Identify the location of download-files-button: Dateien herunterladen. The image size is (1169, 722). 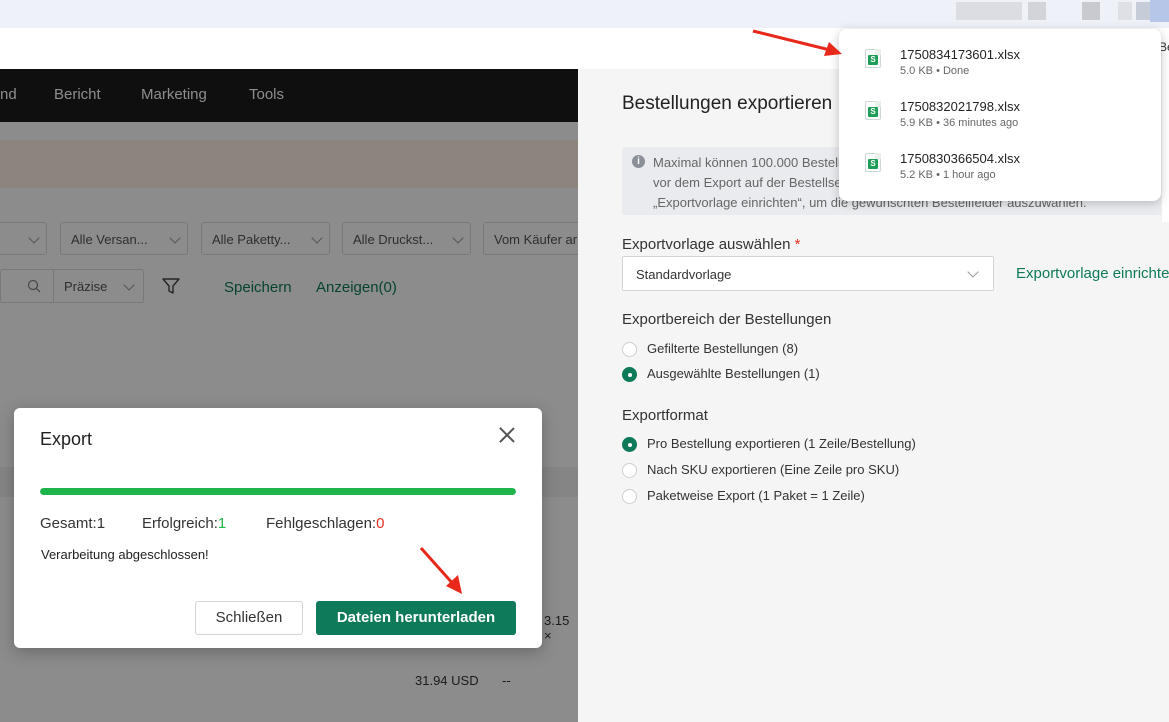
(416, 618).